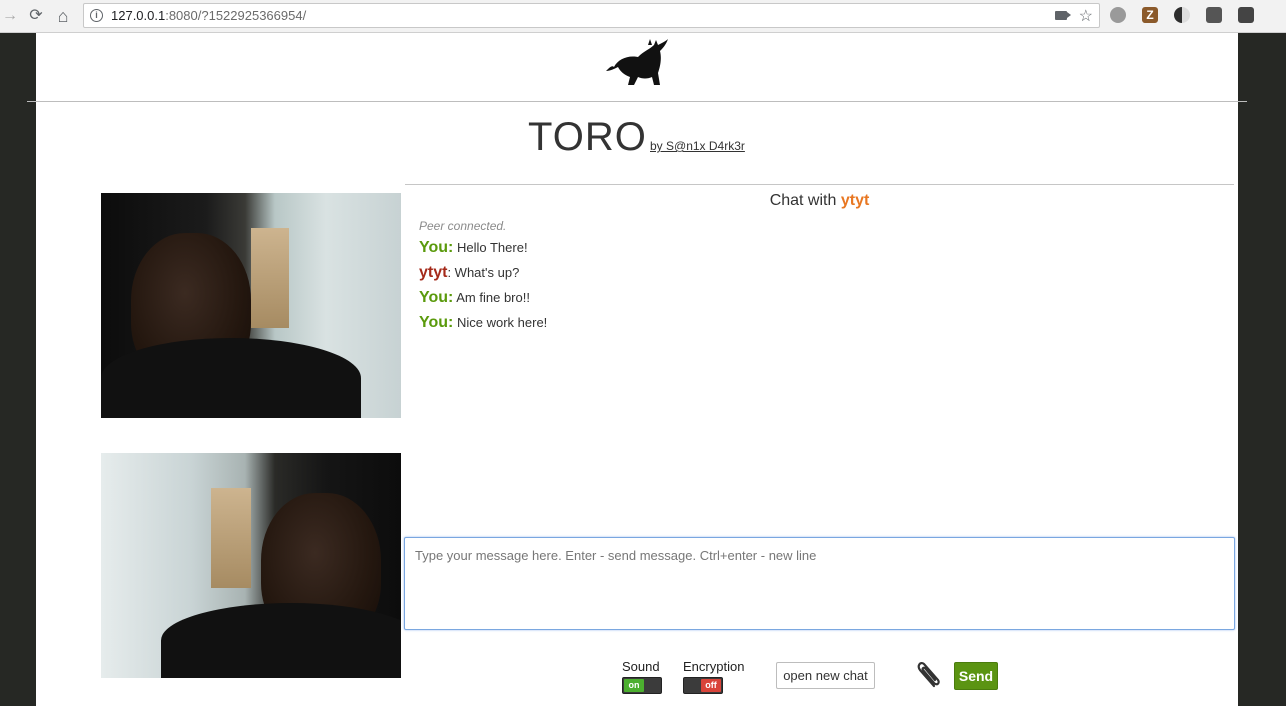 This screenshot has height=706, width=1286. I want to click on message-text: Hello There!, so click(492, 247).